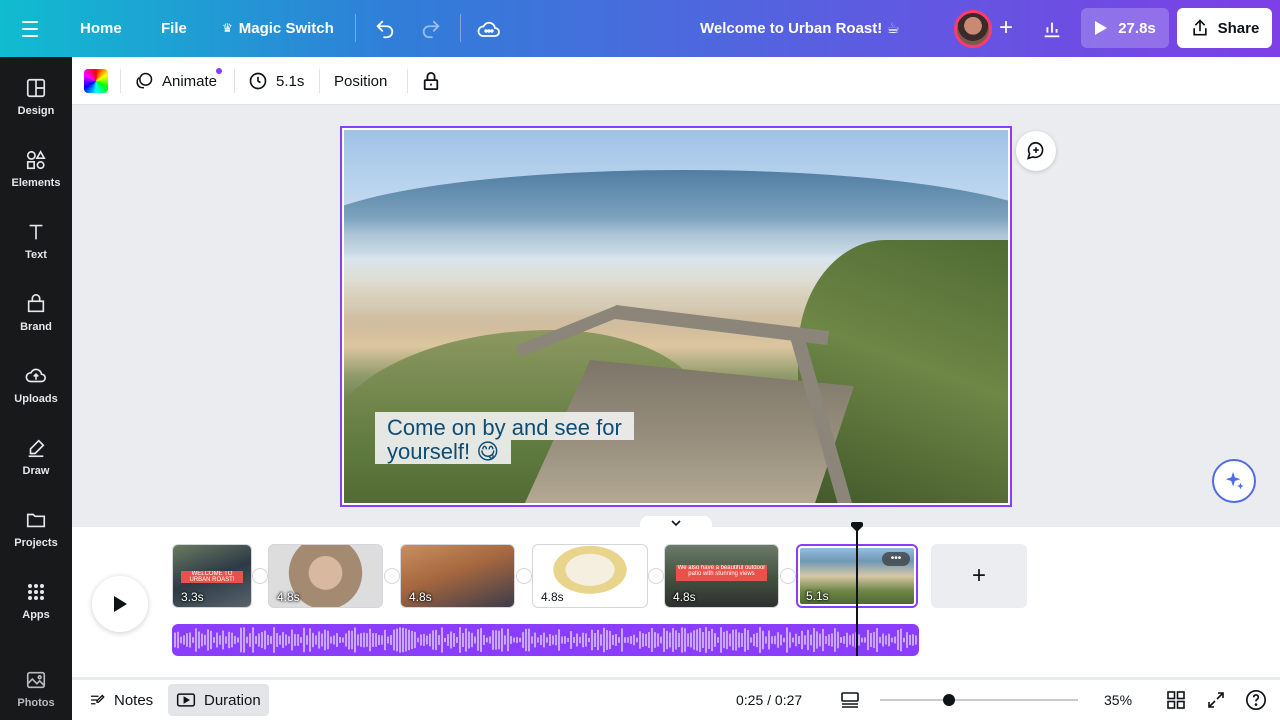 Image resolution: width=1280 pixels, height=720 pixels. I want to click on animate-button: Animate, so click(175, 81).